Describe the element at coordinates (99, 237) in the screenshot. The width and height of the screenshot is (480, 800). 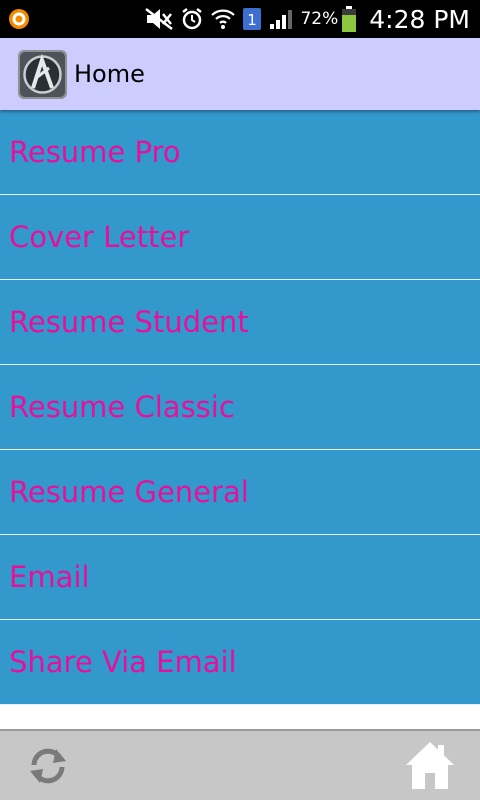
I see `menu-item-label: Cover Letter` at that location.